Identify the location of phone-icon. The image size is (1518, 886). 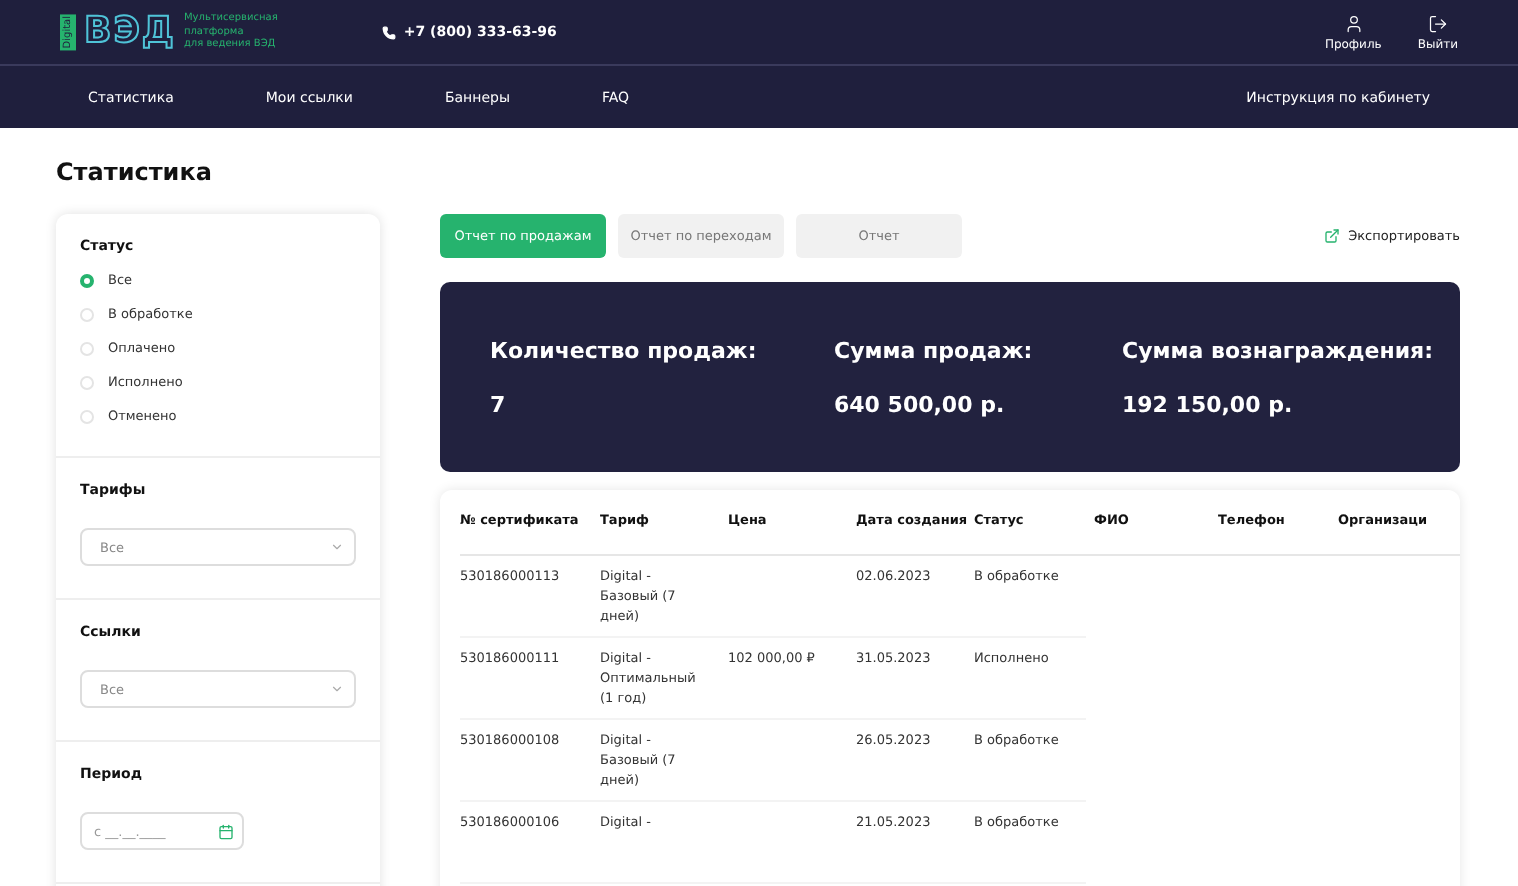
(388, 32).